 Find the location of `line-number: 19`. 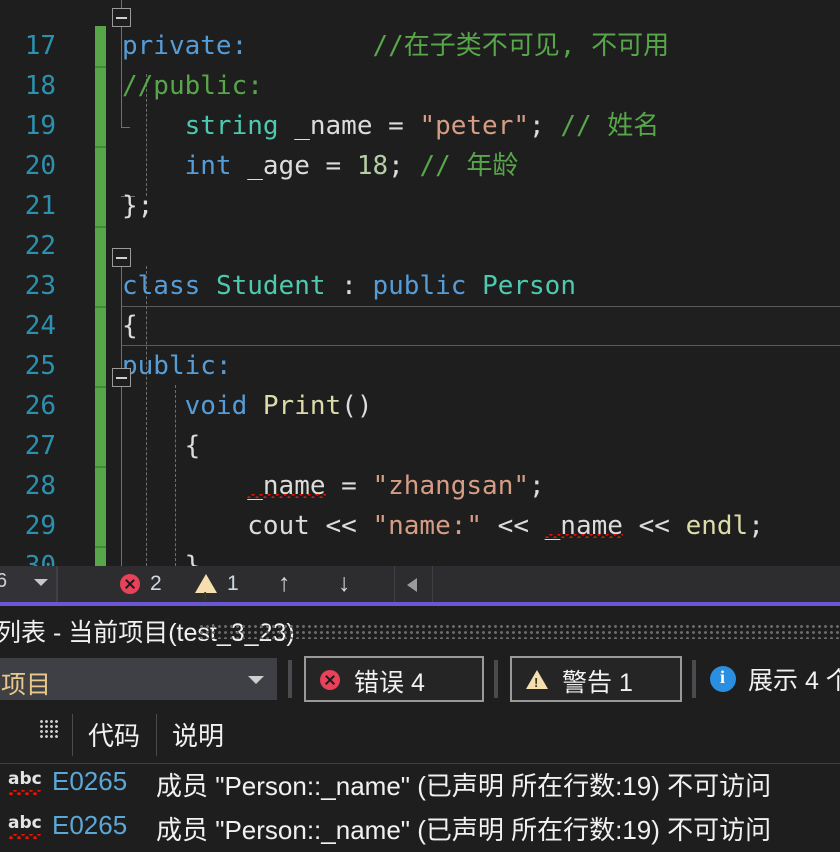

line-number: 19 is located at coordinates (40, 126).